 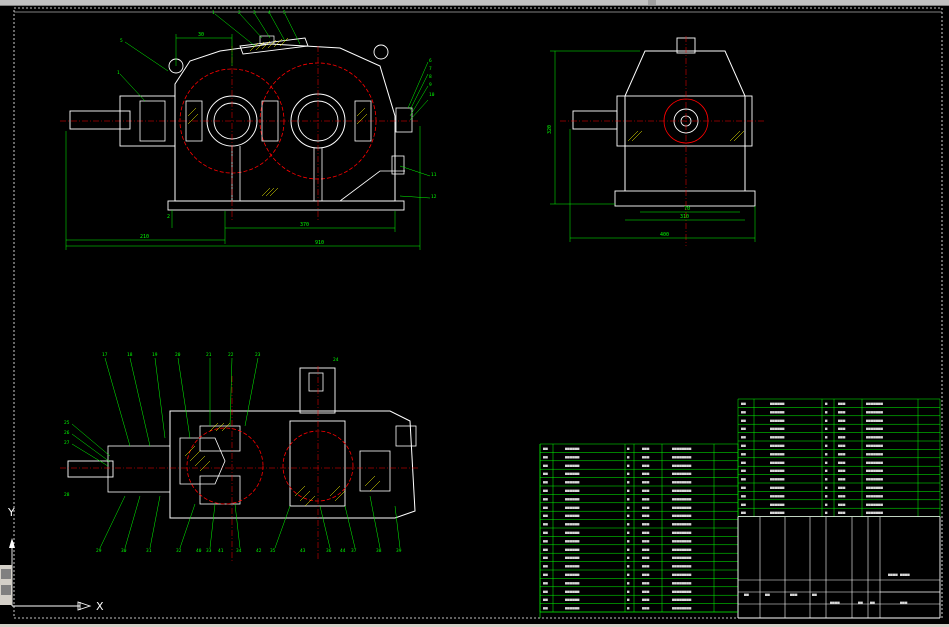 What do you see at coordinates (286, 205) in the screenshot?
I see `front-base` at bounding box center [286, 205].